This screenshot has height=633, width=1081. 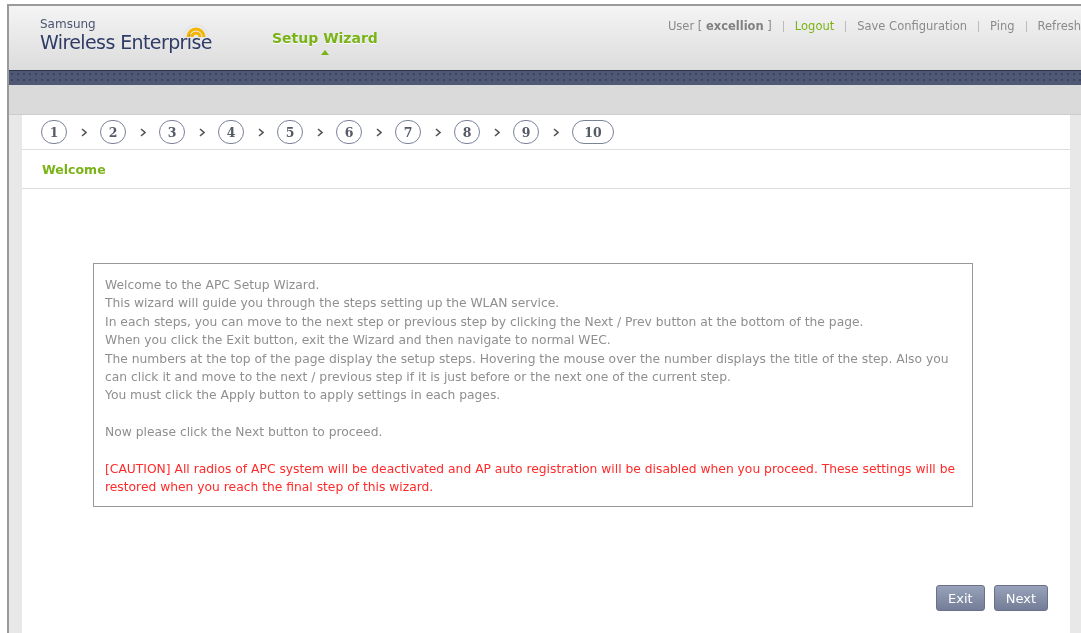 What do you see at coordinates (303, 396) in the screenshot?
I see `message-text: You must click the Apply button to apply settings in each pages.` at bounding box center [303, 396].